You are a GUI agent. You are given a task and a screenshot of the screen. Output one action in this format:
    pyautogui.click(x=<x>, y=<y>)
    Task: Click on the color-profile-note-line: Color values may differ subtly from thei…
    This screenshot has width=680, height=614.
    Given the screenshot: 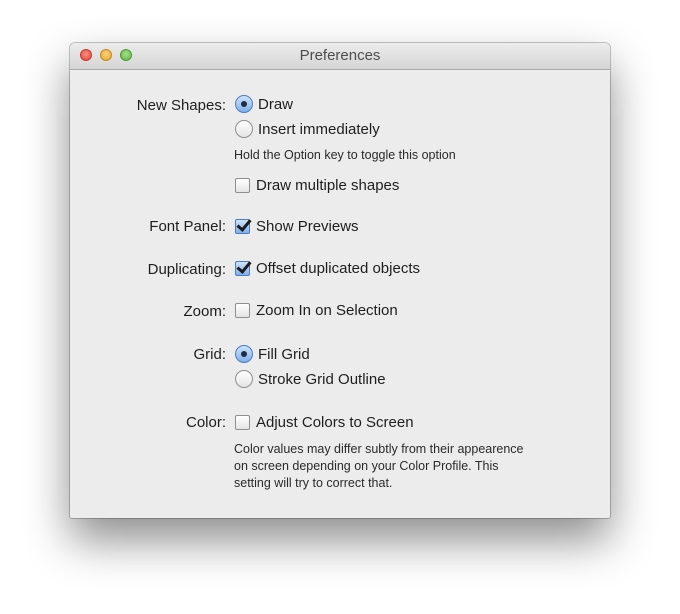 What is the action you would take?
    pyautogui.click(x=379, y=449)
    